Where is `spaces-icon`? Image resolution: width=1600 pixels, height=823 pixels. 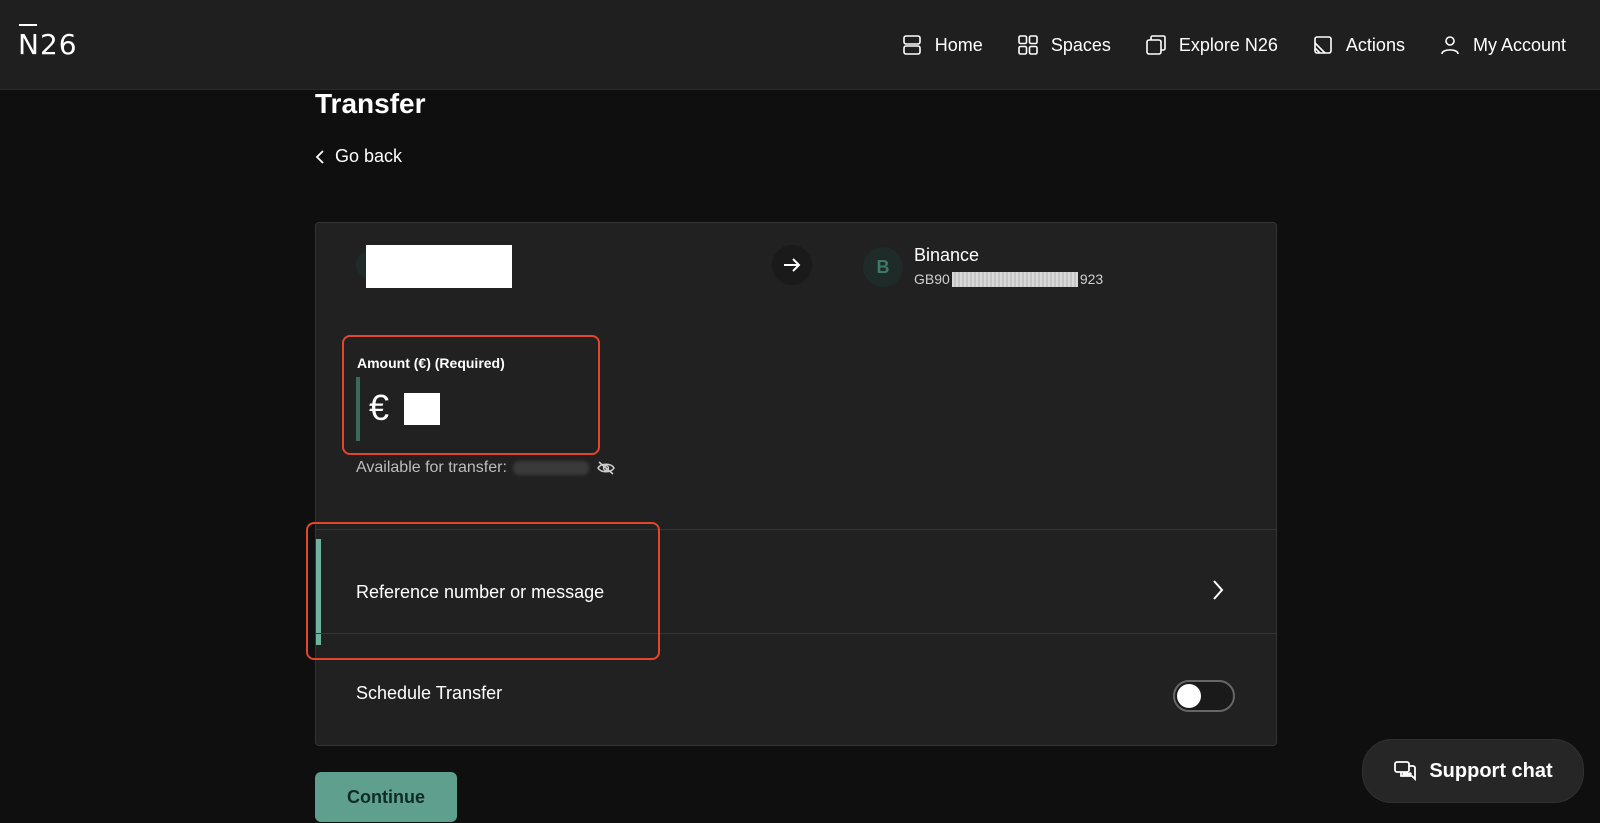
spaces-icon is located at coordinates (1028, 45).